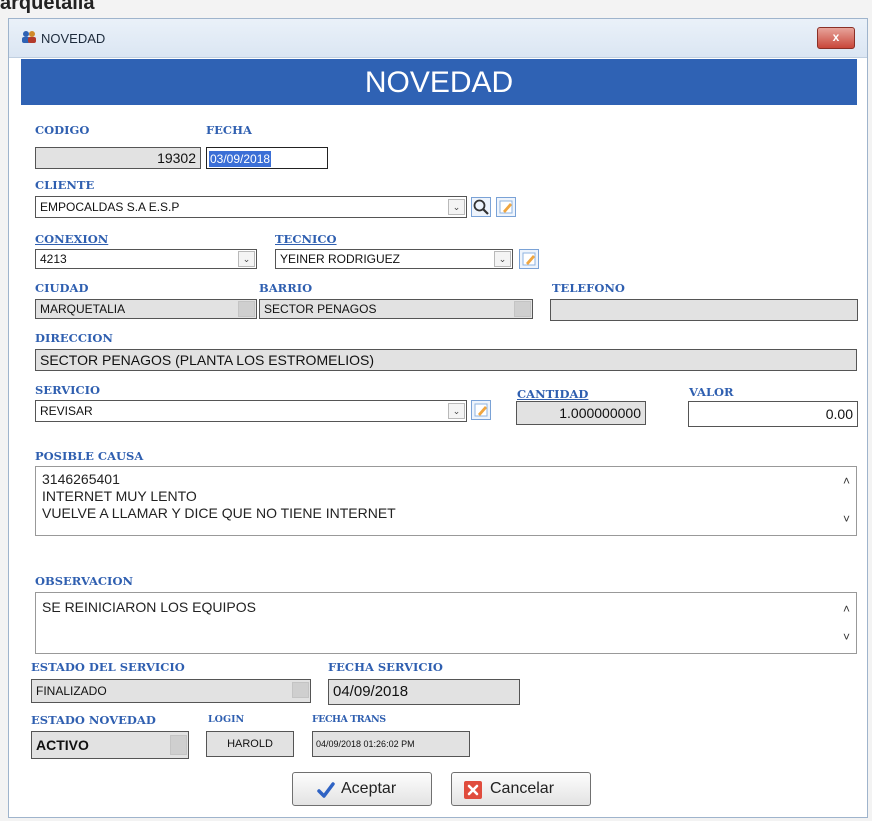 The height and width of the screenshot is (821, 872). Describe the element at coordinates (424, 692) in the screenshot. I see `fecha-servicio-field: 04/09/2018` at that location.